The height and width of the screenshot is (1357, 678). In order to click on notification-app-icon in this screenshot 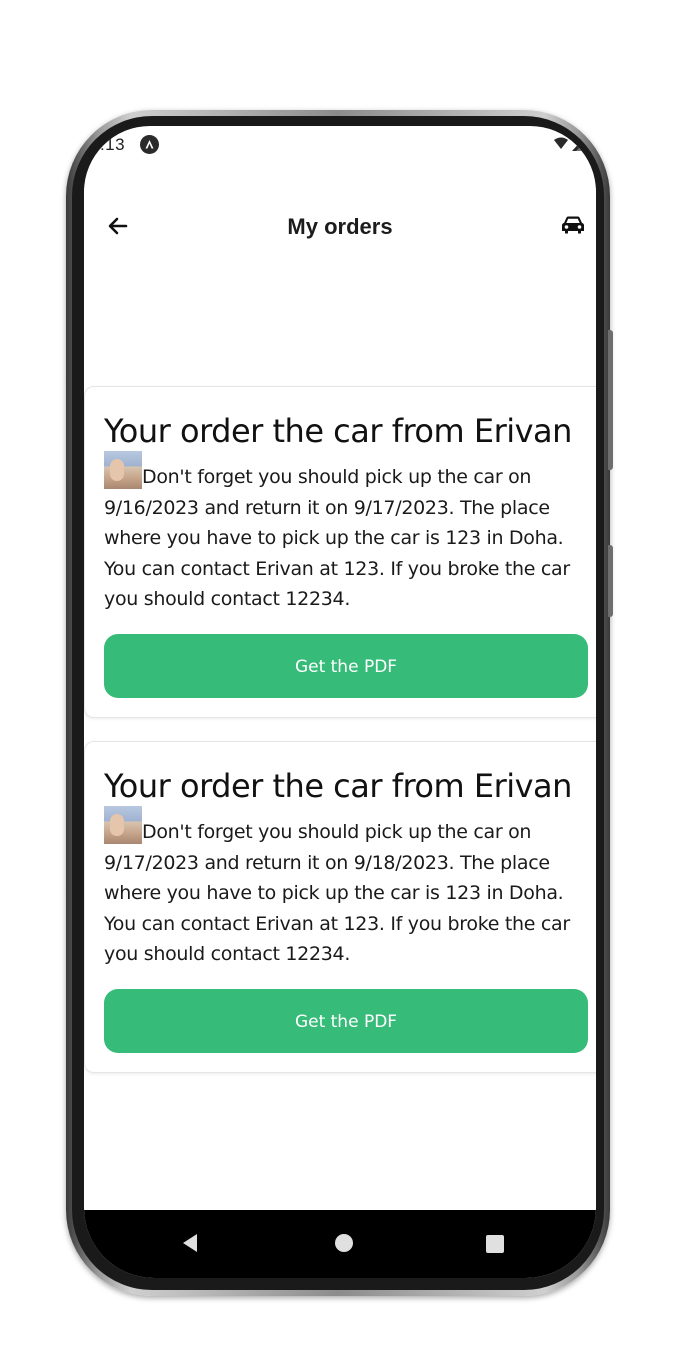, I will do `click(149, 144)`.